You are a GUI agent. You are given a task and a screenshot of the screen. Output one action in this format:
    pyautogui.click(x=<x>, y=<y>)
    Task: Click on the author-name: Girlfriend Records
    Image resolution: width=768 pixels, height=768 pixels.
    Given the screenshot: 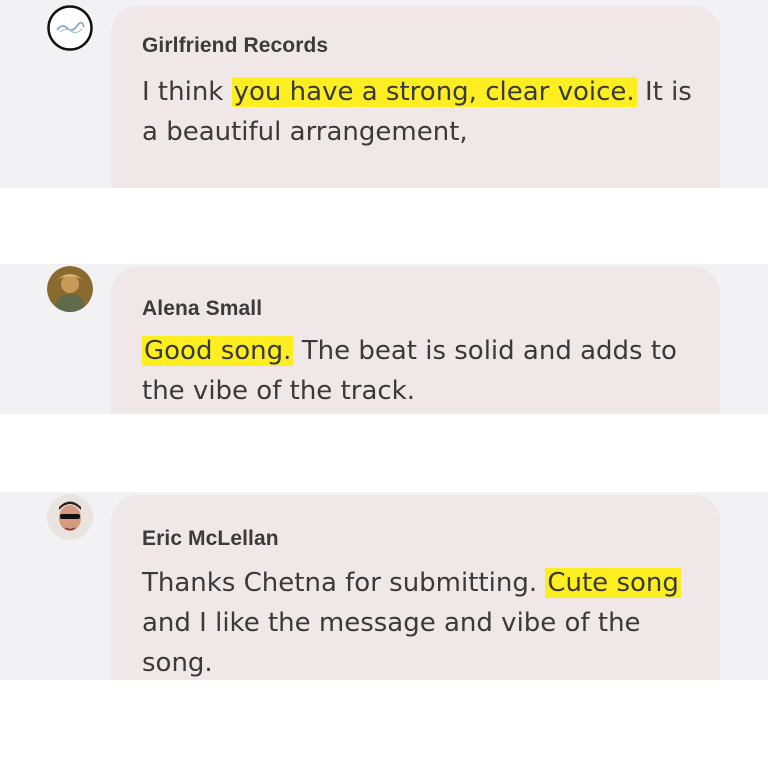 What is the action you would take?
    pyautogui.click(x=235, y=45)
    